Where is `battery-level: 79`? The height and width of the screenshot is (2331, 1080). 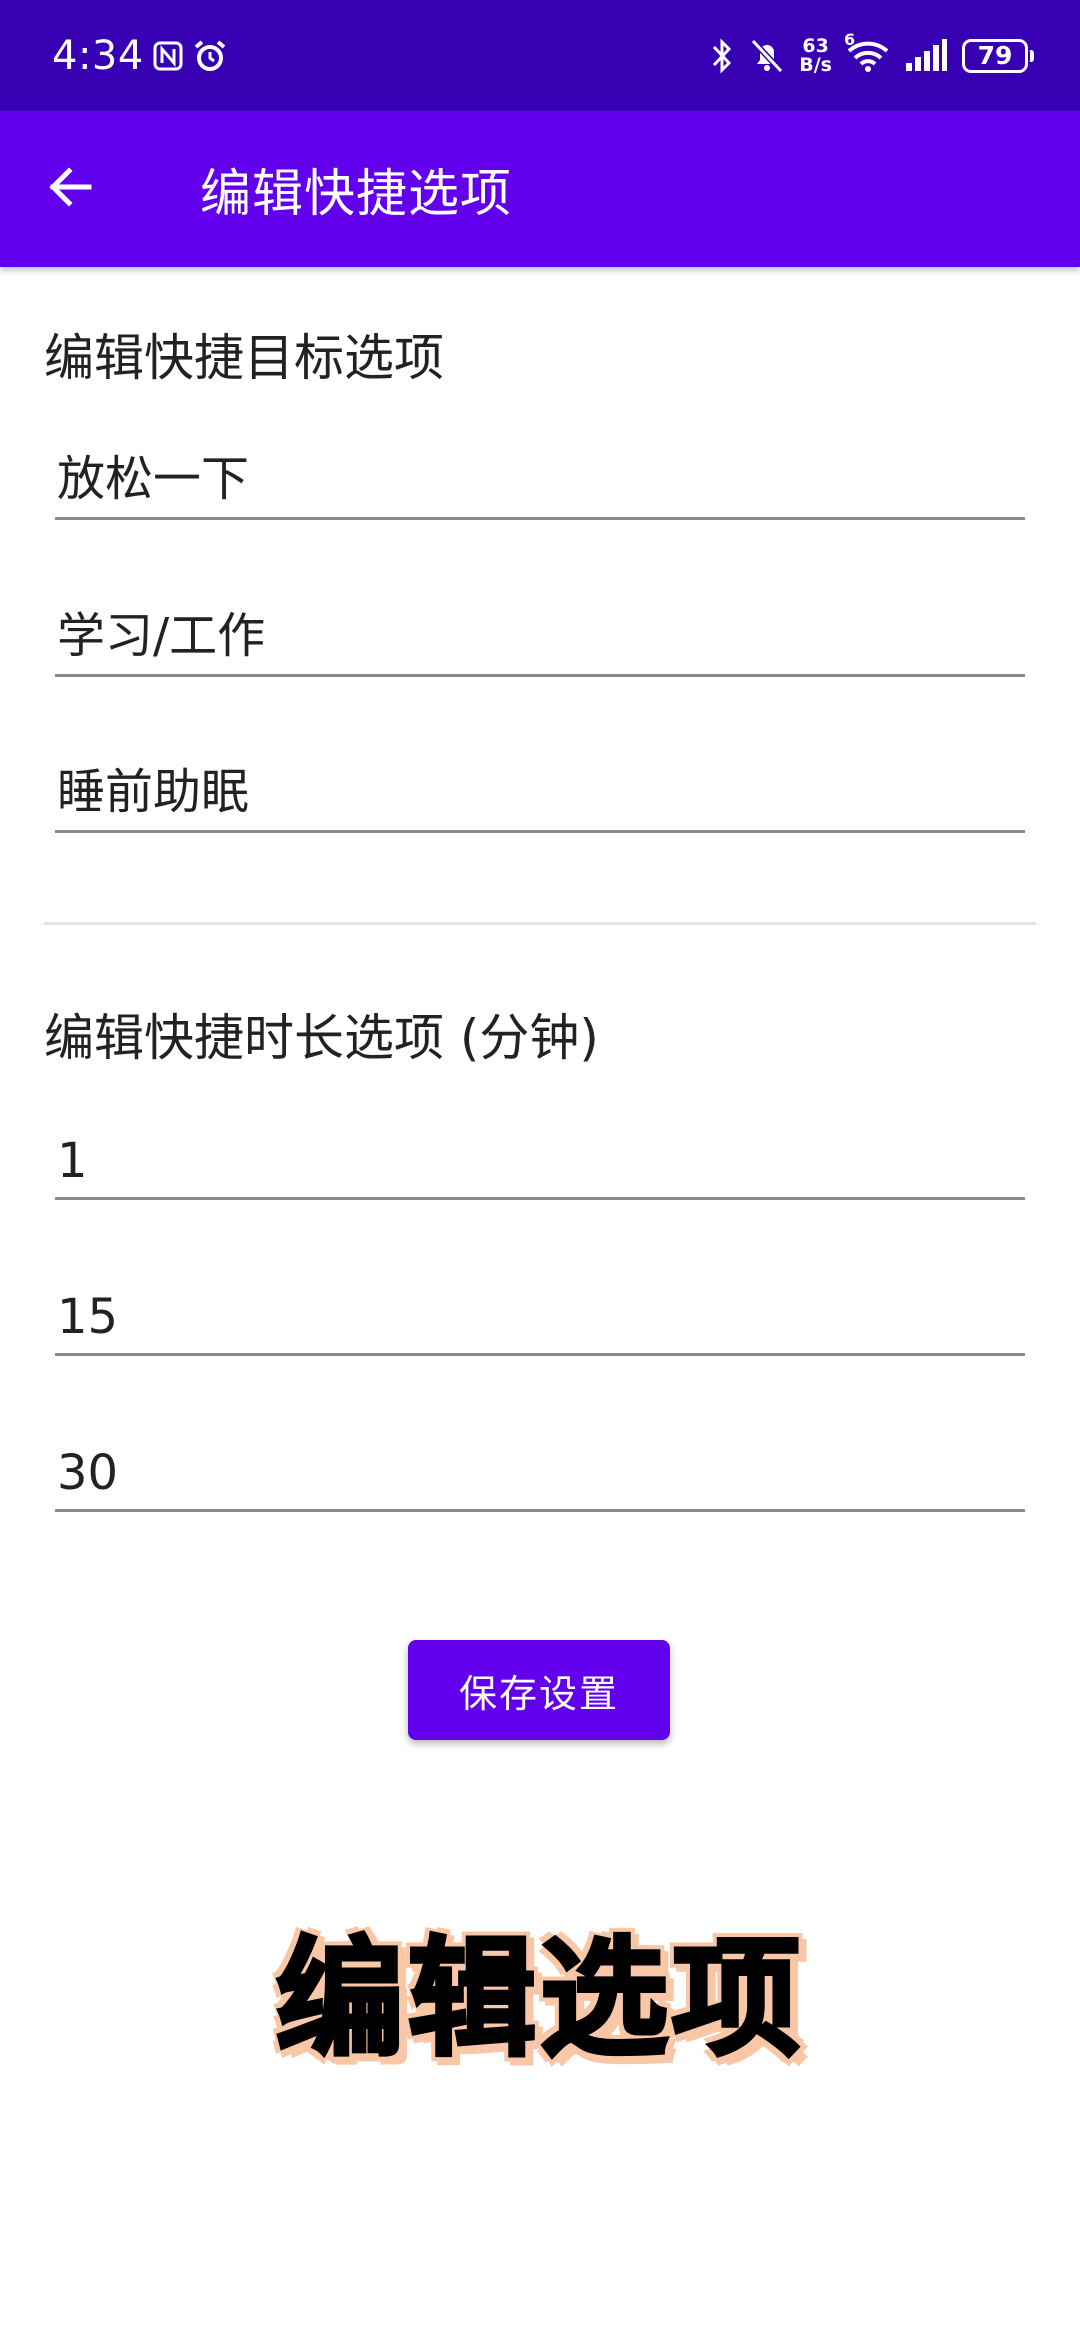 battery-level: 79 is located at coordinates (995, 55).